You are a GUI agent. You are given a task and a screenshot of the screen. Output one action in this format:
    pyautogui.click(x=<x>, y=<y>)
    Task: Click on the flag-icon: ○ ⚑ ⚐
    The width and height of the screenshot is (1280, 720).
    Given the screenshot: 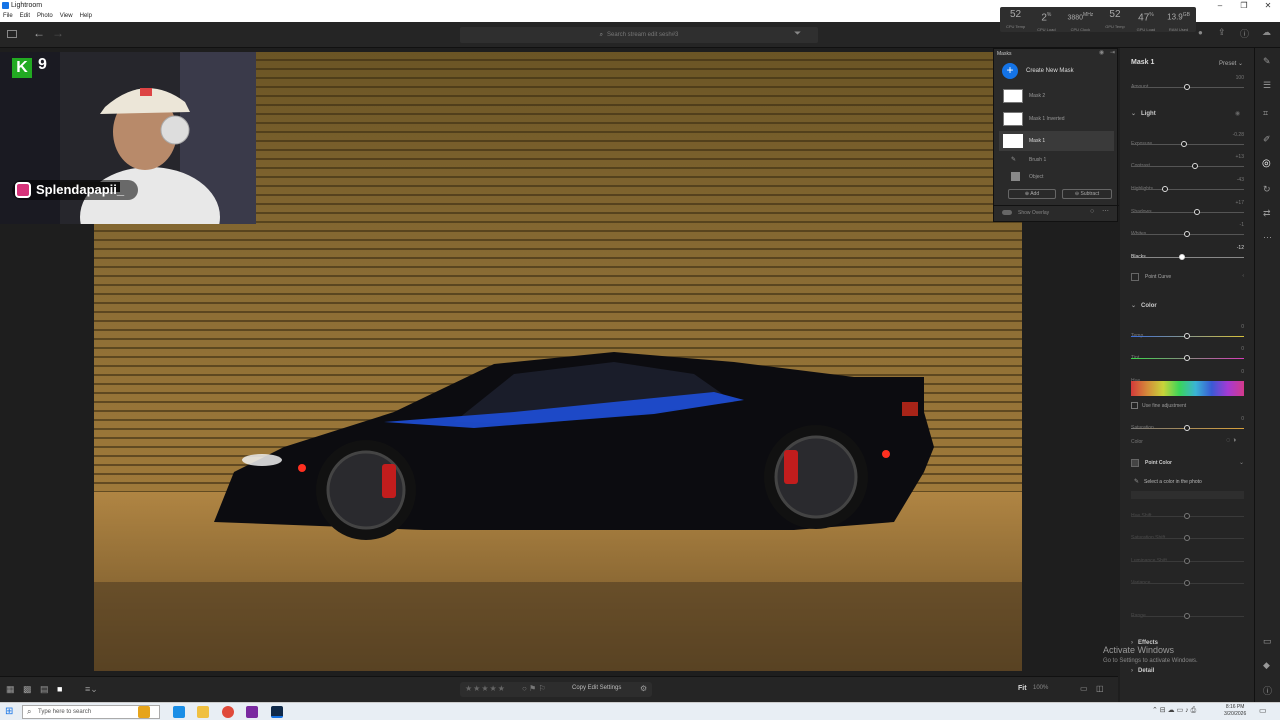 What is the action you would take?
    pyautogui.click(x=534, y=688)
    